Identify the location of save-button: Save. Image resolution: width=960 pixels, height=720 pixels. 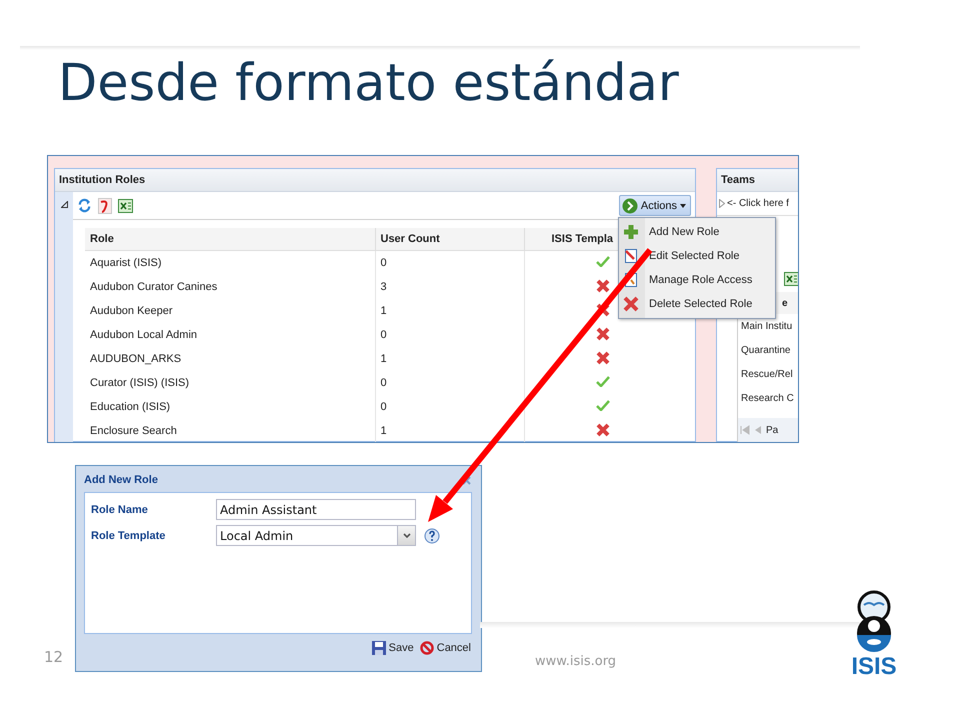
(392, 648).